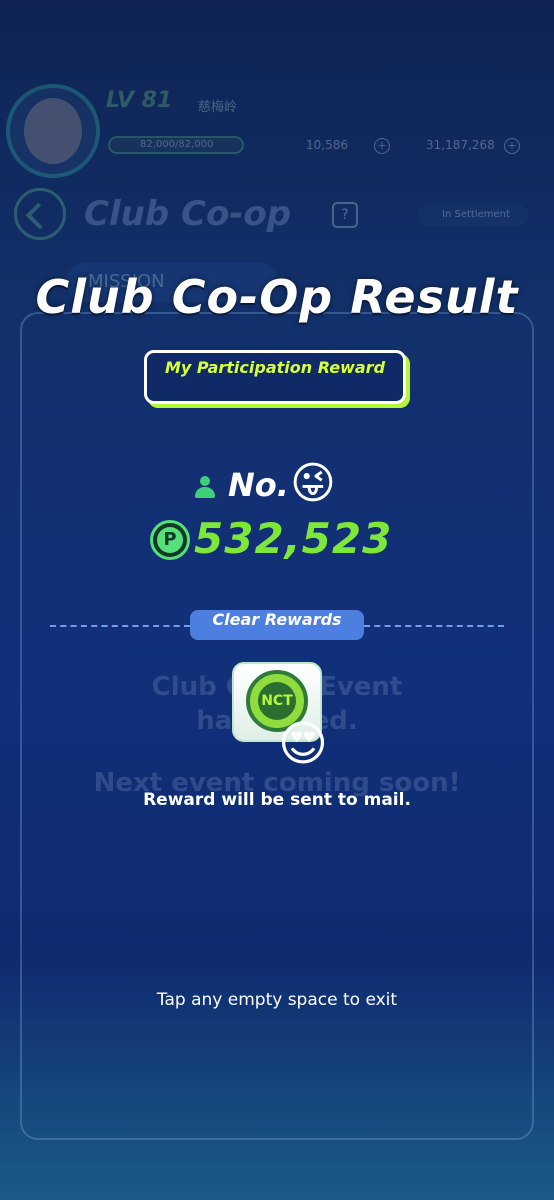  Describe the element at coordinates (120, 626) in the screenshot. I see `divider-left` at that location.